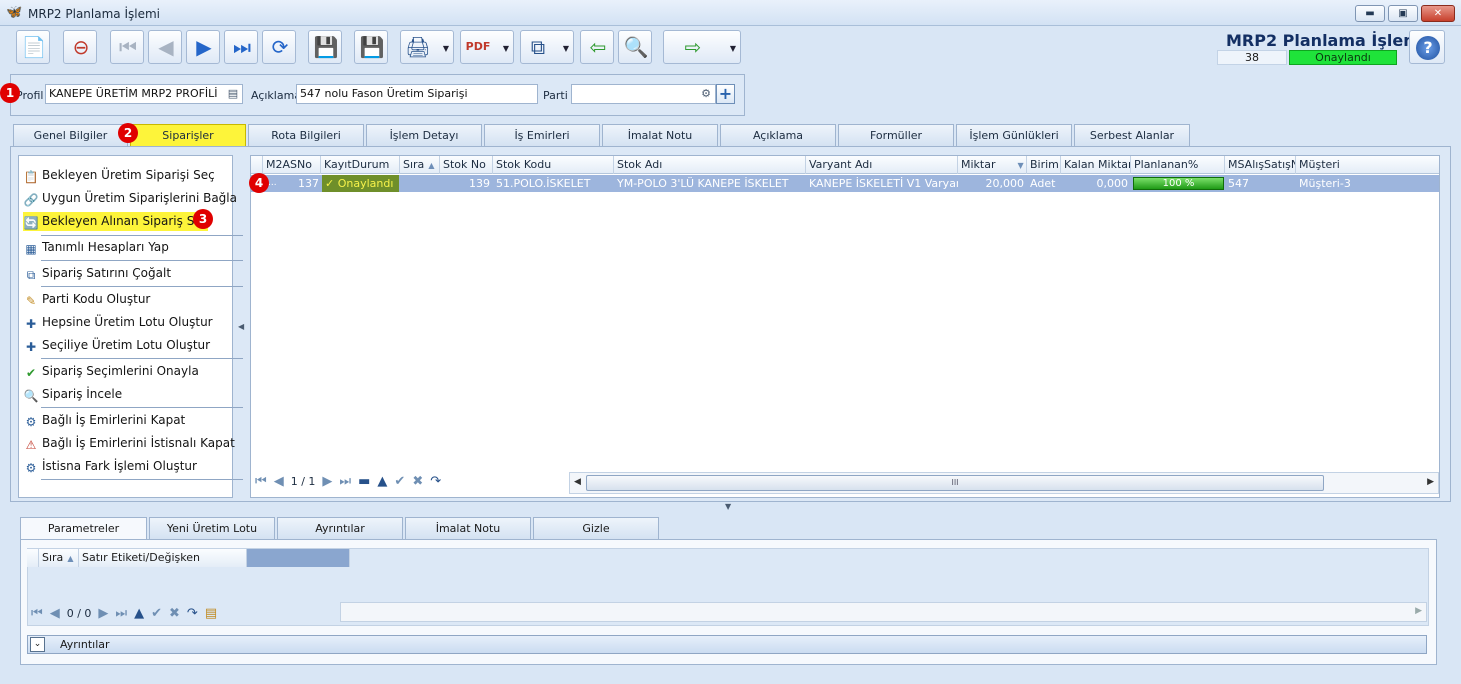 Image resolution: width=1461 pixels, height=684 pixels. Describe the element at coordinates (116, 345) in the screenshot. I see `action-seciliye-uretim-lotu-olustur: ✚ Seçiliye Üretim Lotu Oluştur` at that location.